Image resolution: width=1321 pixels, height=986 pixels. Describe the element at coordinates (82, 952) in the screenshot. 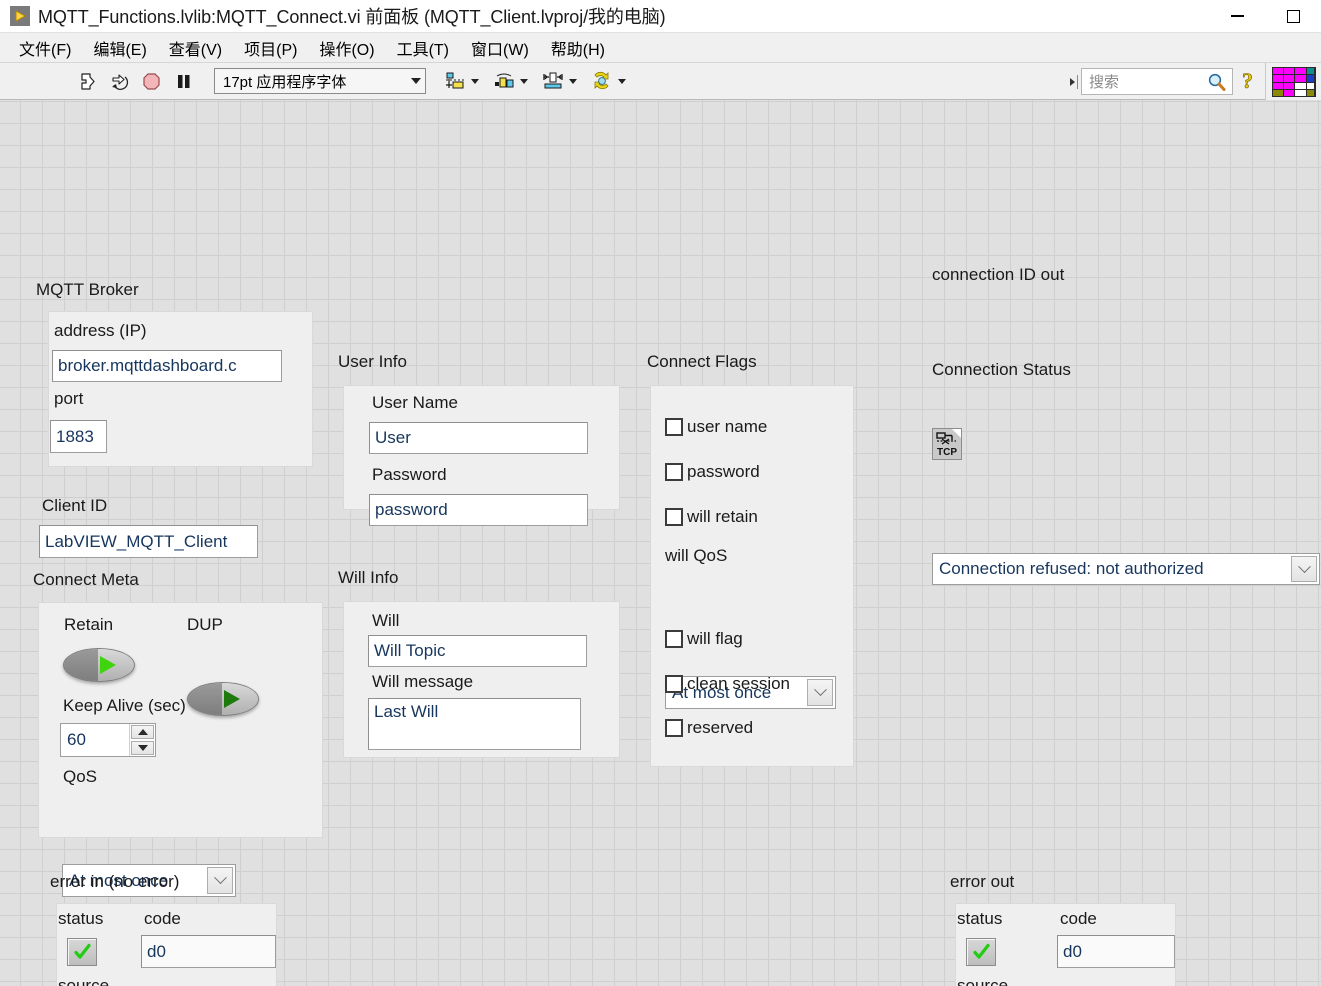

I see `error-in-status-indicator` at that location.